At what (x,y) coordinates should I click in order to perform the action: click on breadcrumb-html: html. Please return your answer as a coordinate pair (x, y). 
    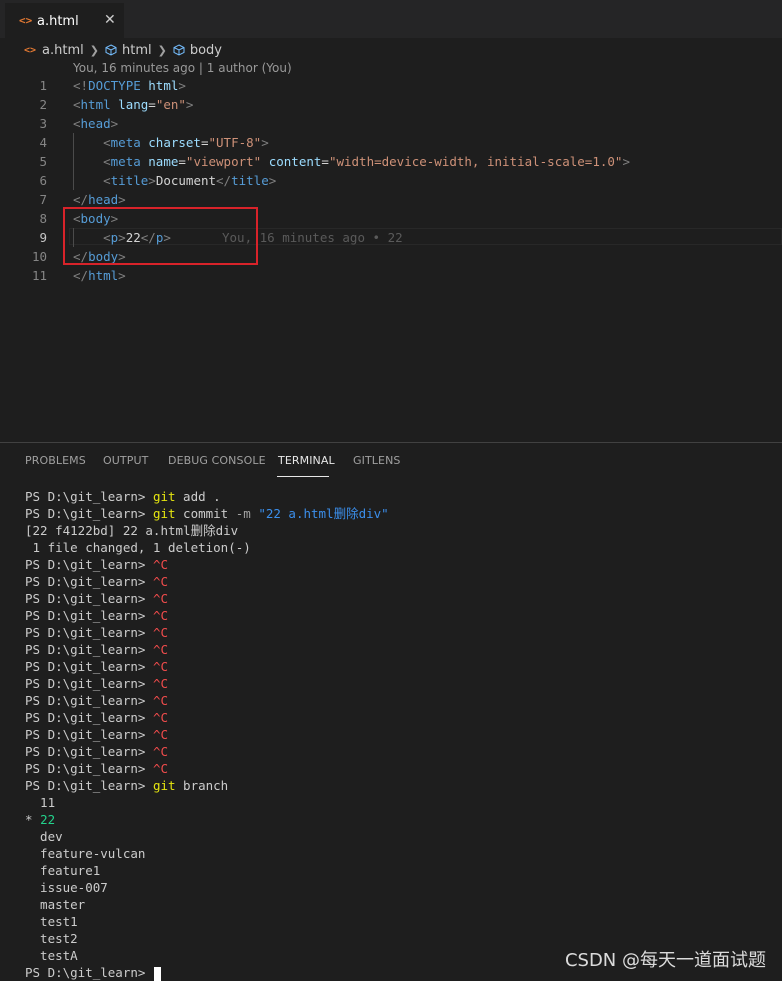
    Looking at the image, I should click on (128, 50).